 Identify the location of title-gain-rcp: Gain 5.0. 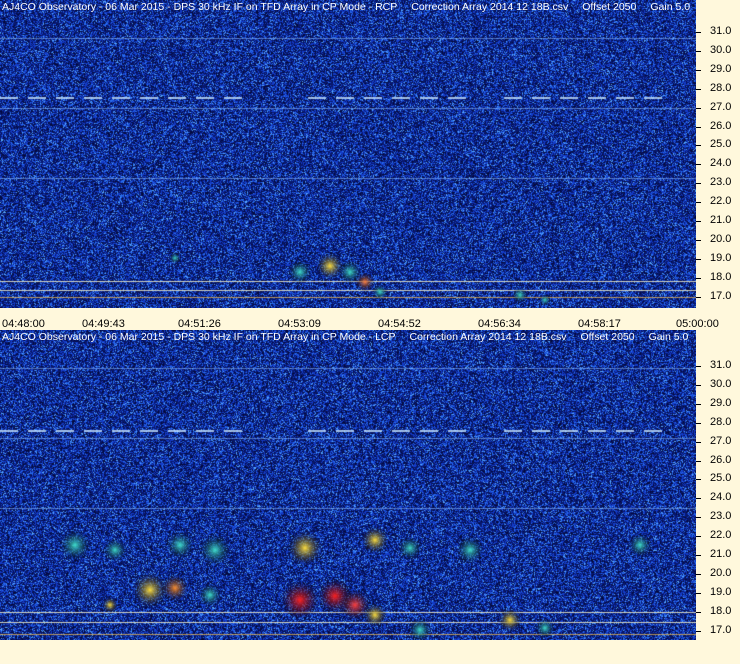
(670, 7).